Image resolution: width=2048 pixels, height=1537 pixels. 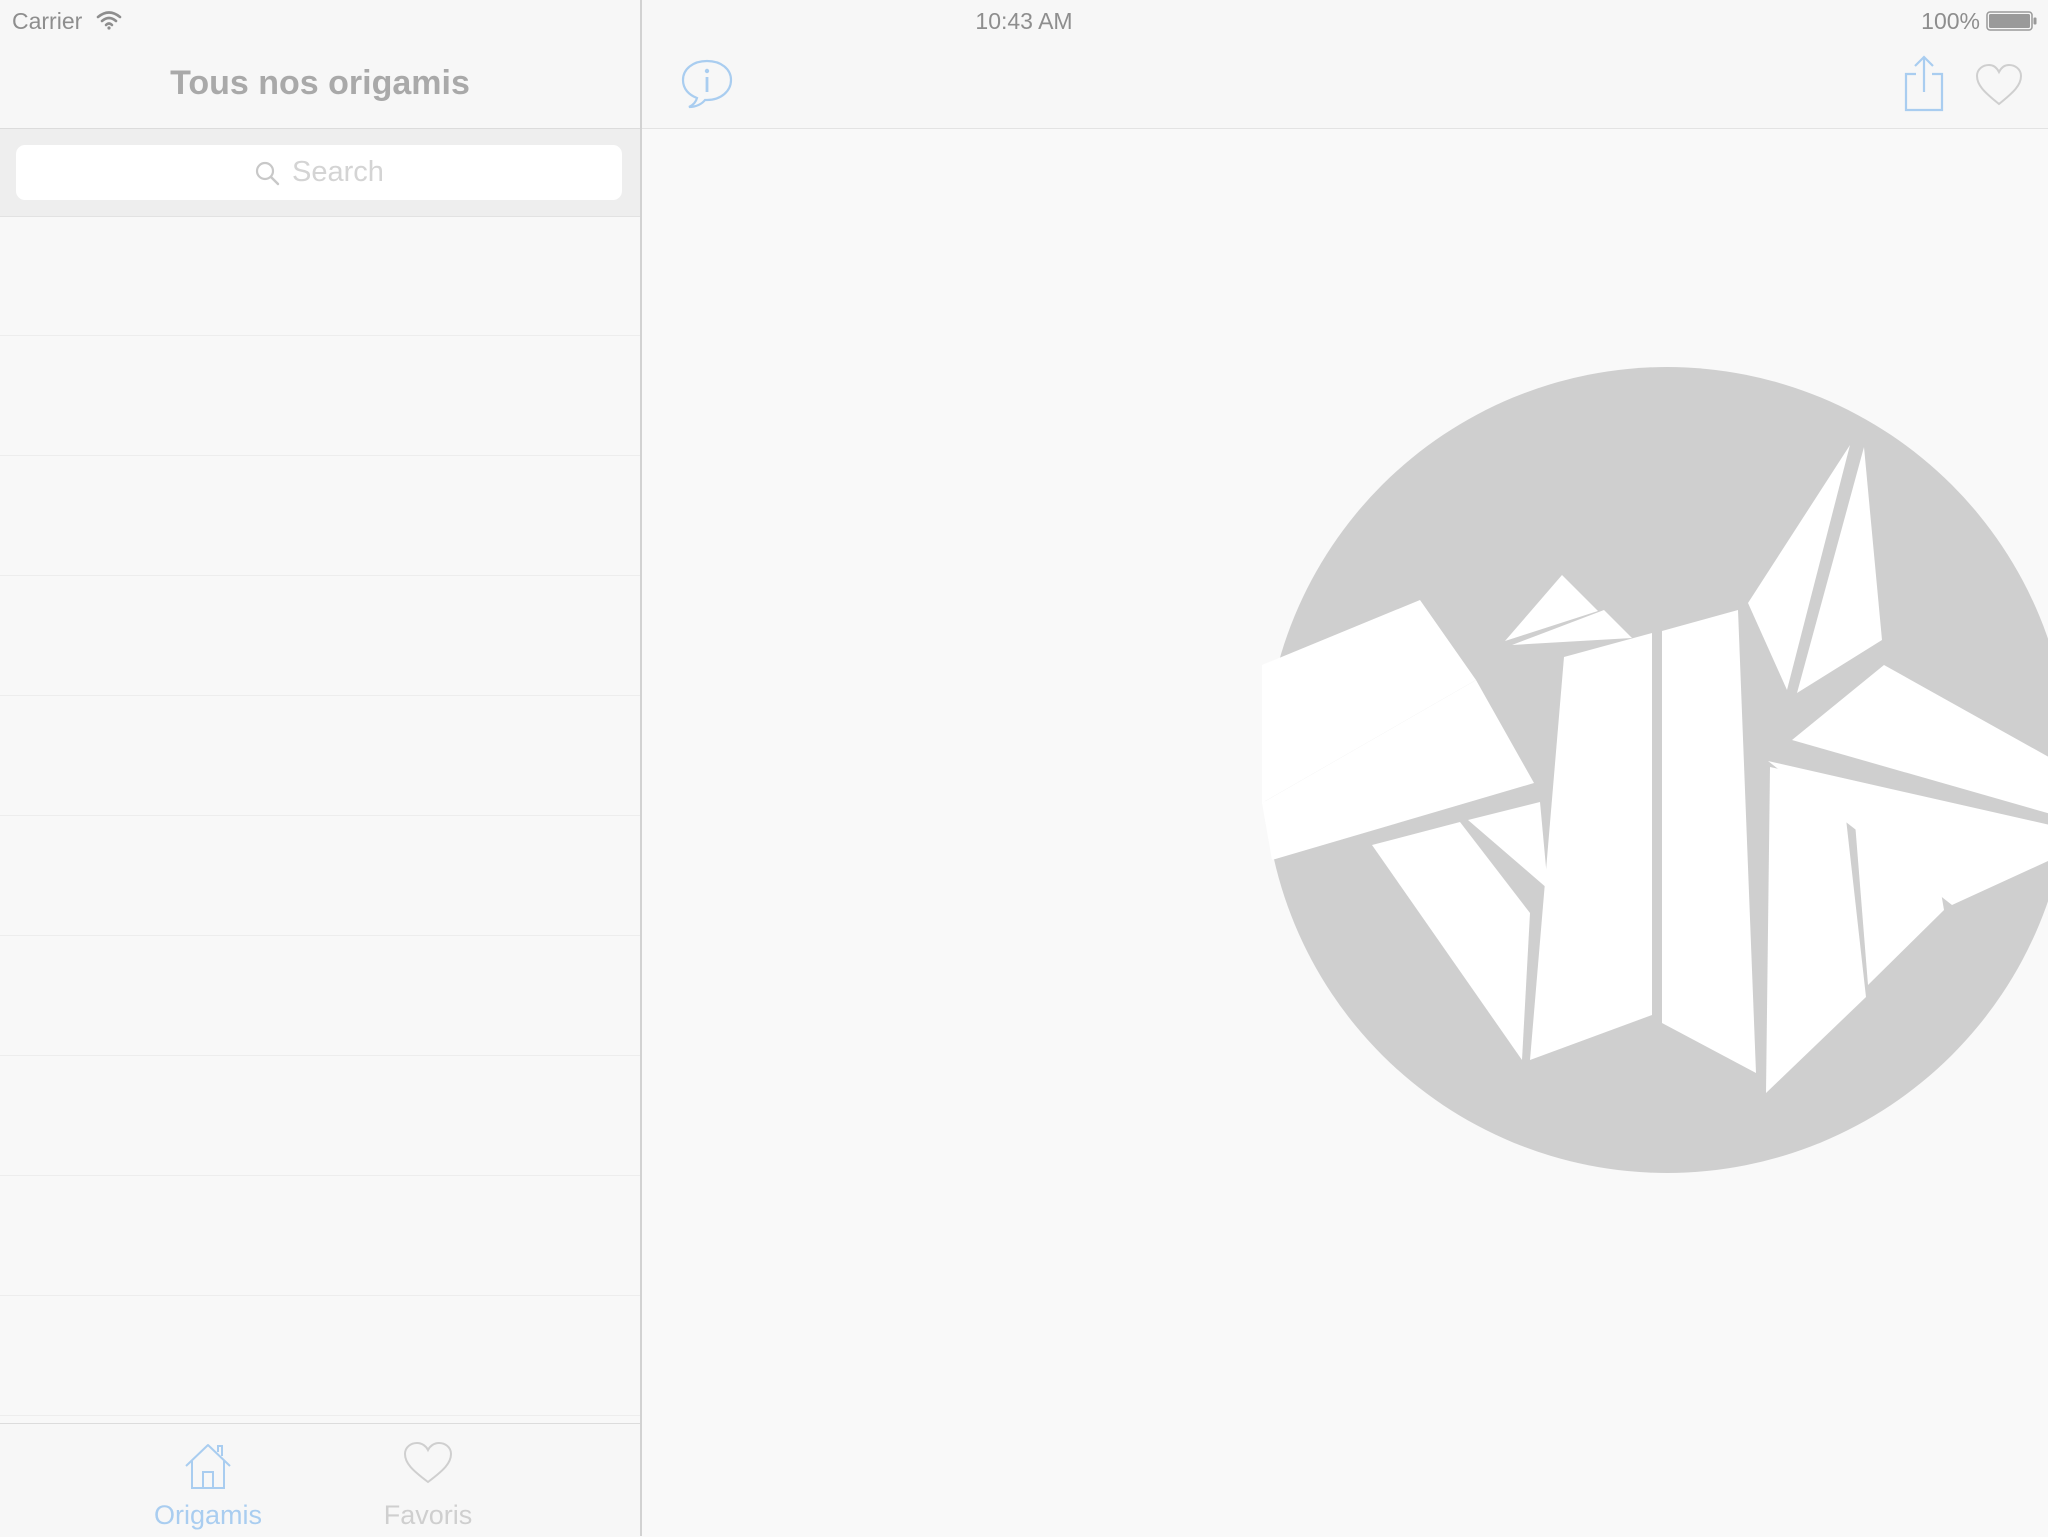 I want to click on tab-label: Origamis, so click(x=207, y=1515).